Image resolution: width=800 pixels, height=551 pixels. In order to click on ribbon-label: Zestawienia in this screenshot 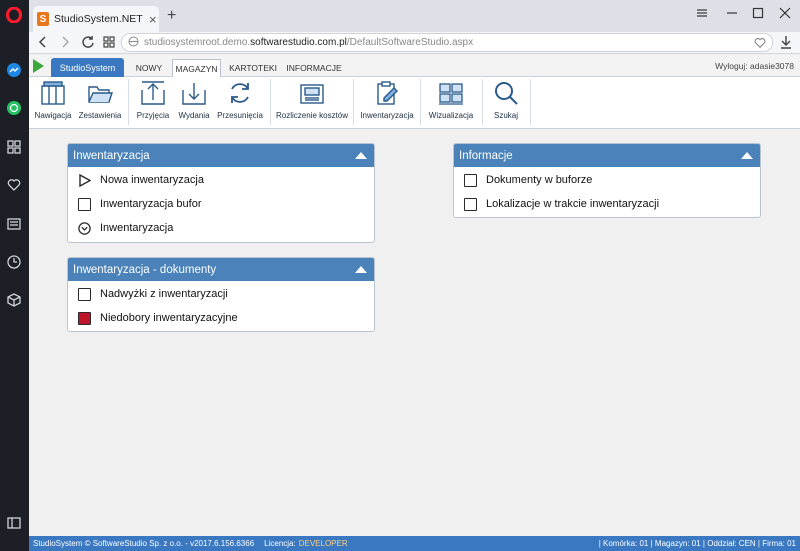, I will do `click(100, 115)`.